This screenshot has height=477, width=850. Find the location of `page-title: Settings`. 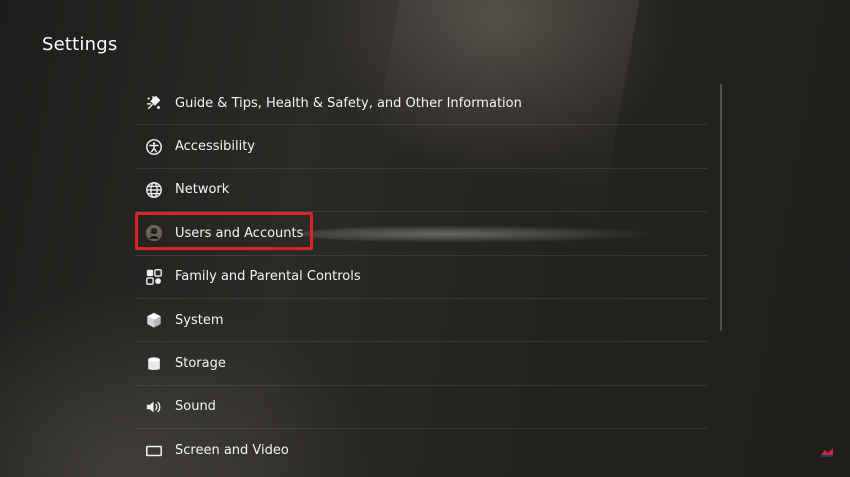

page-title: Settings is located at coordinates (80, 44).